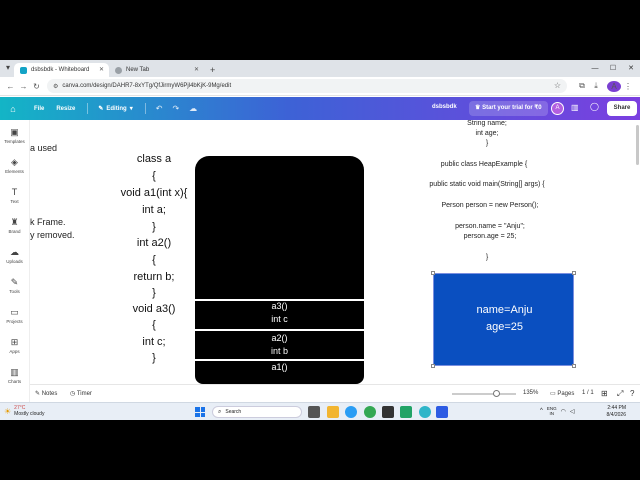 Image resolution: width=640 pixels, height=480 pixels. I want to click on sidebar-label: Projects, so click(14, 321).